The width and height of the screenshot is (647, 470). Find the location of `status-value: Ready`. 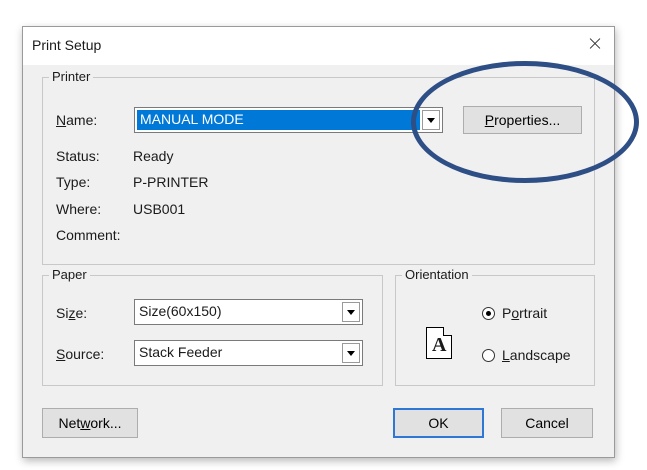

status-value: Ready is located at coordinates (153, 156).